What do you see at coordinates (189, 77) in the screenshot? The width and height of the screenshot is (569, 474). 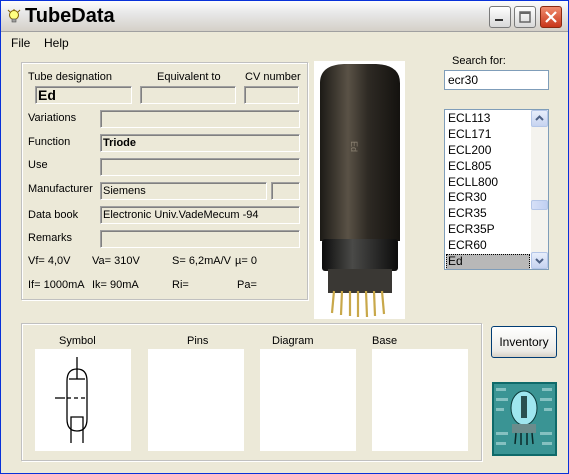 I see `equivalent-label: Equivalent to` at bounding box center [189, 77].